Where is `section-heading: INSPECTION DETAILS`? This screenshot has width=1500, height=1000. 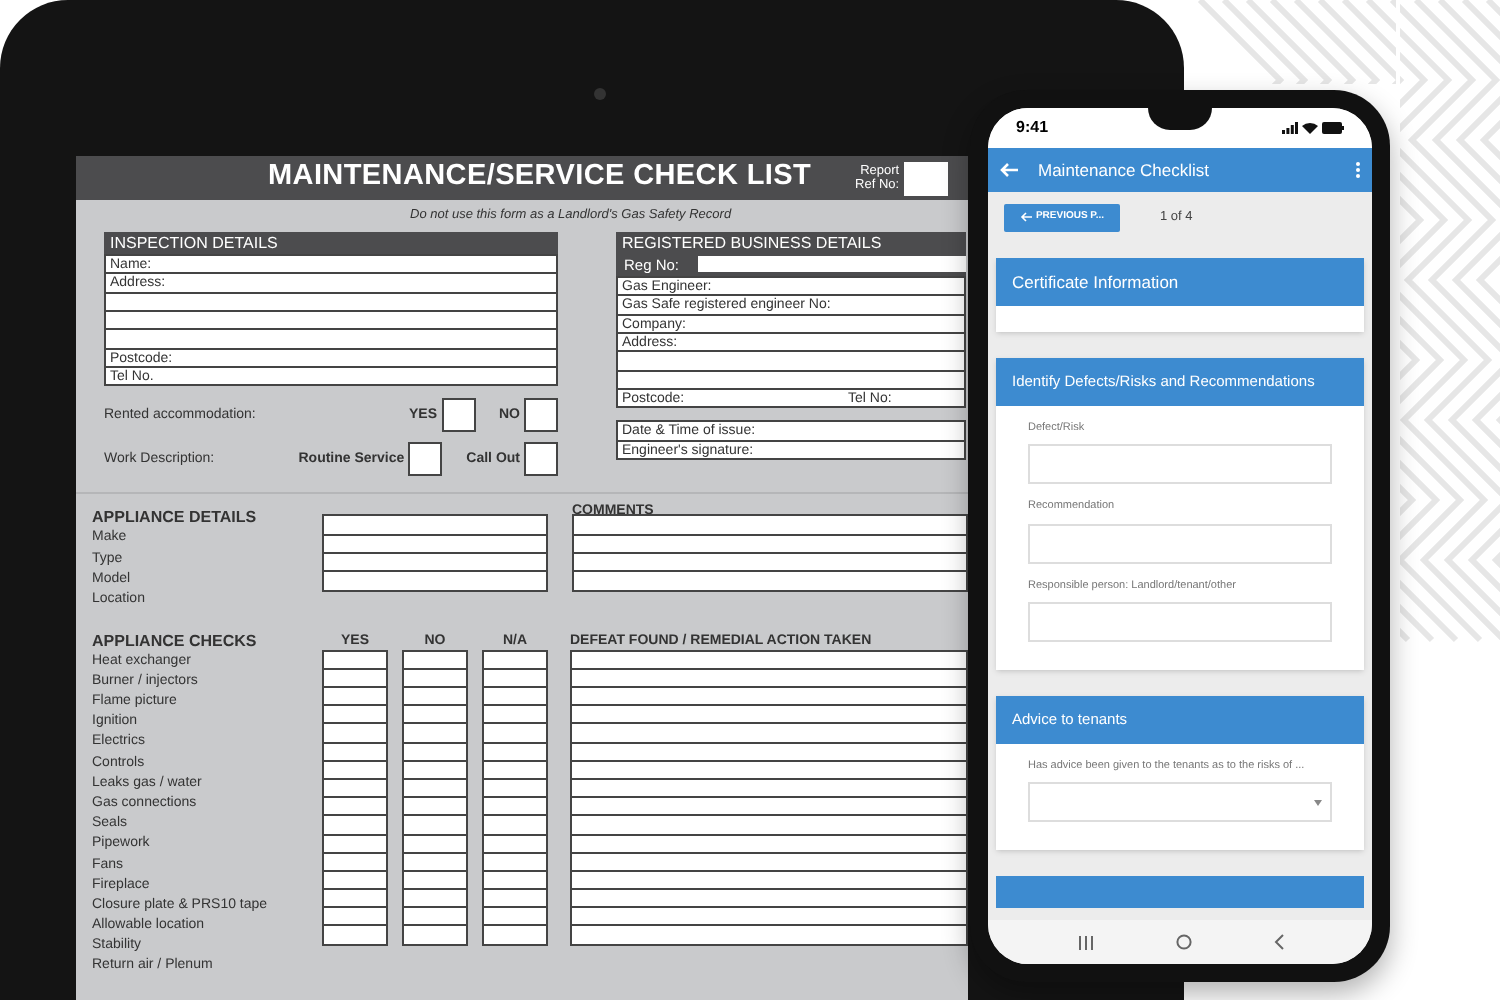 section-heading: INSPECTION DETAILS is located at coordinates (331, 242).